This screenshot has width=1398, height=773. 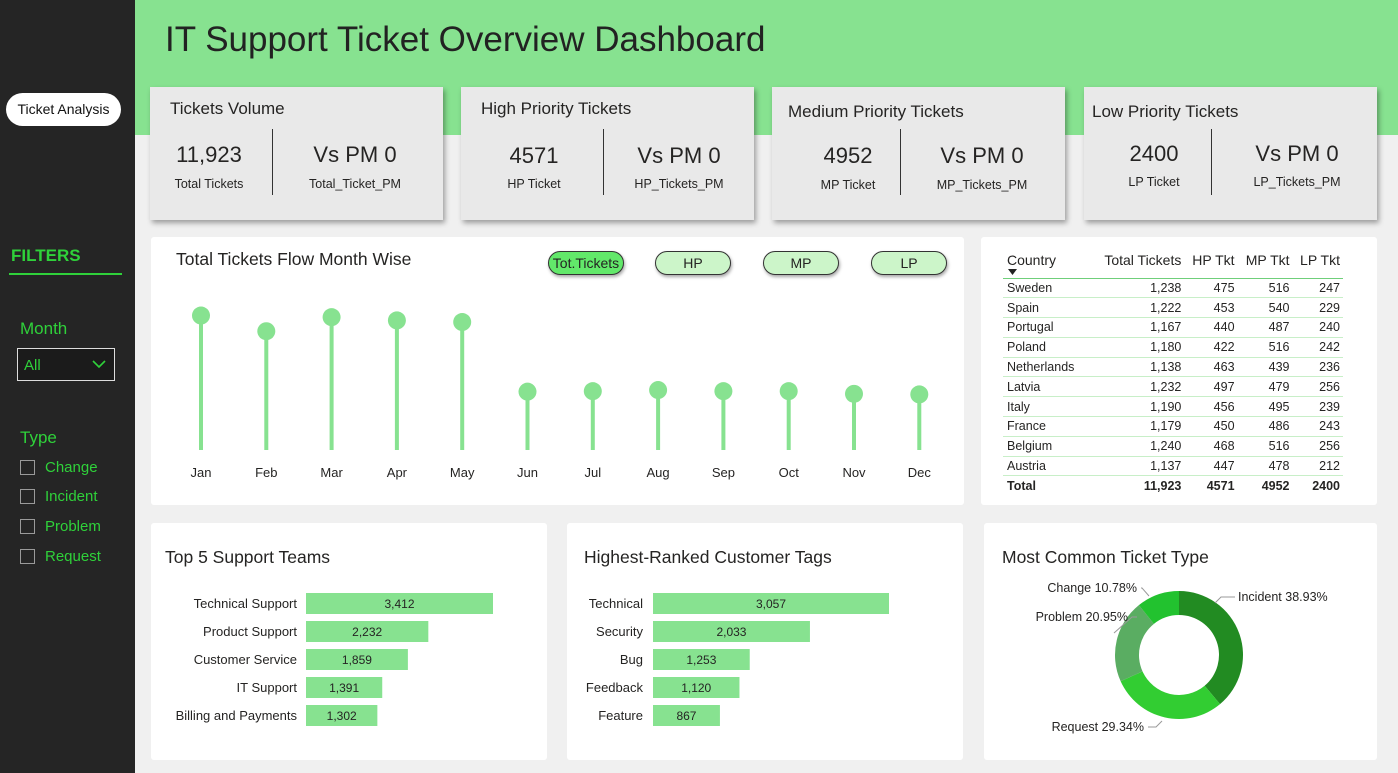 I want to click on kpi-value: 4571, so click(x=534, y=155).